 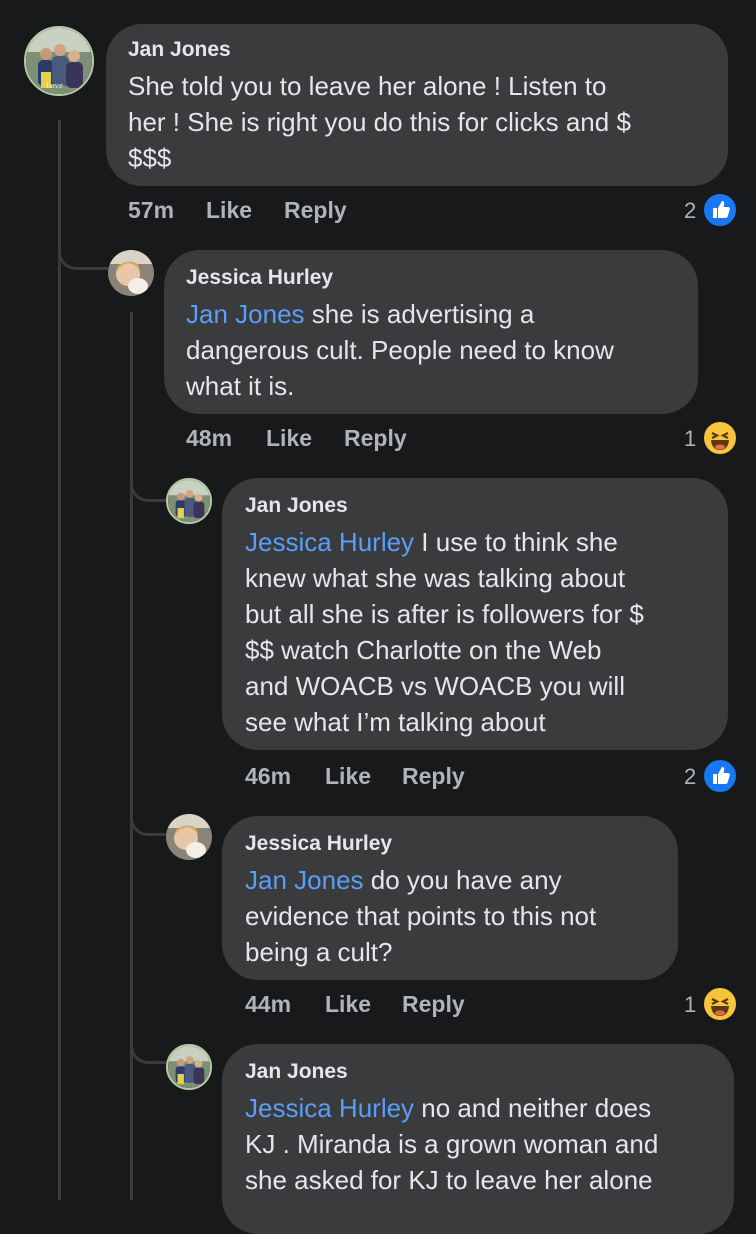 I want to click on comment-text-line: dangerous cult. People need to know, so click(x=400, y=350).